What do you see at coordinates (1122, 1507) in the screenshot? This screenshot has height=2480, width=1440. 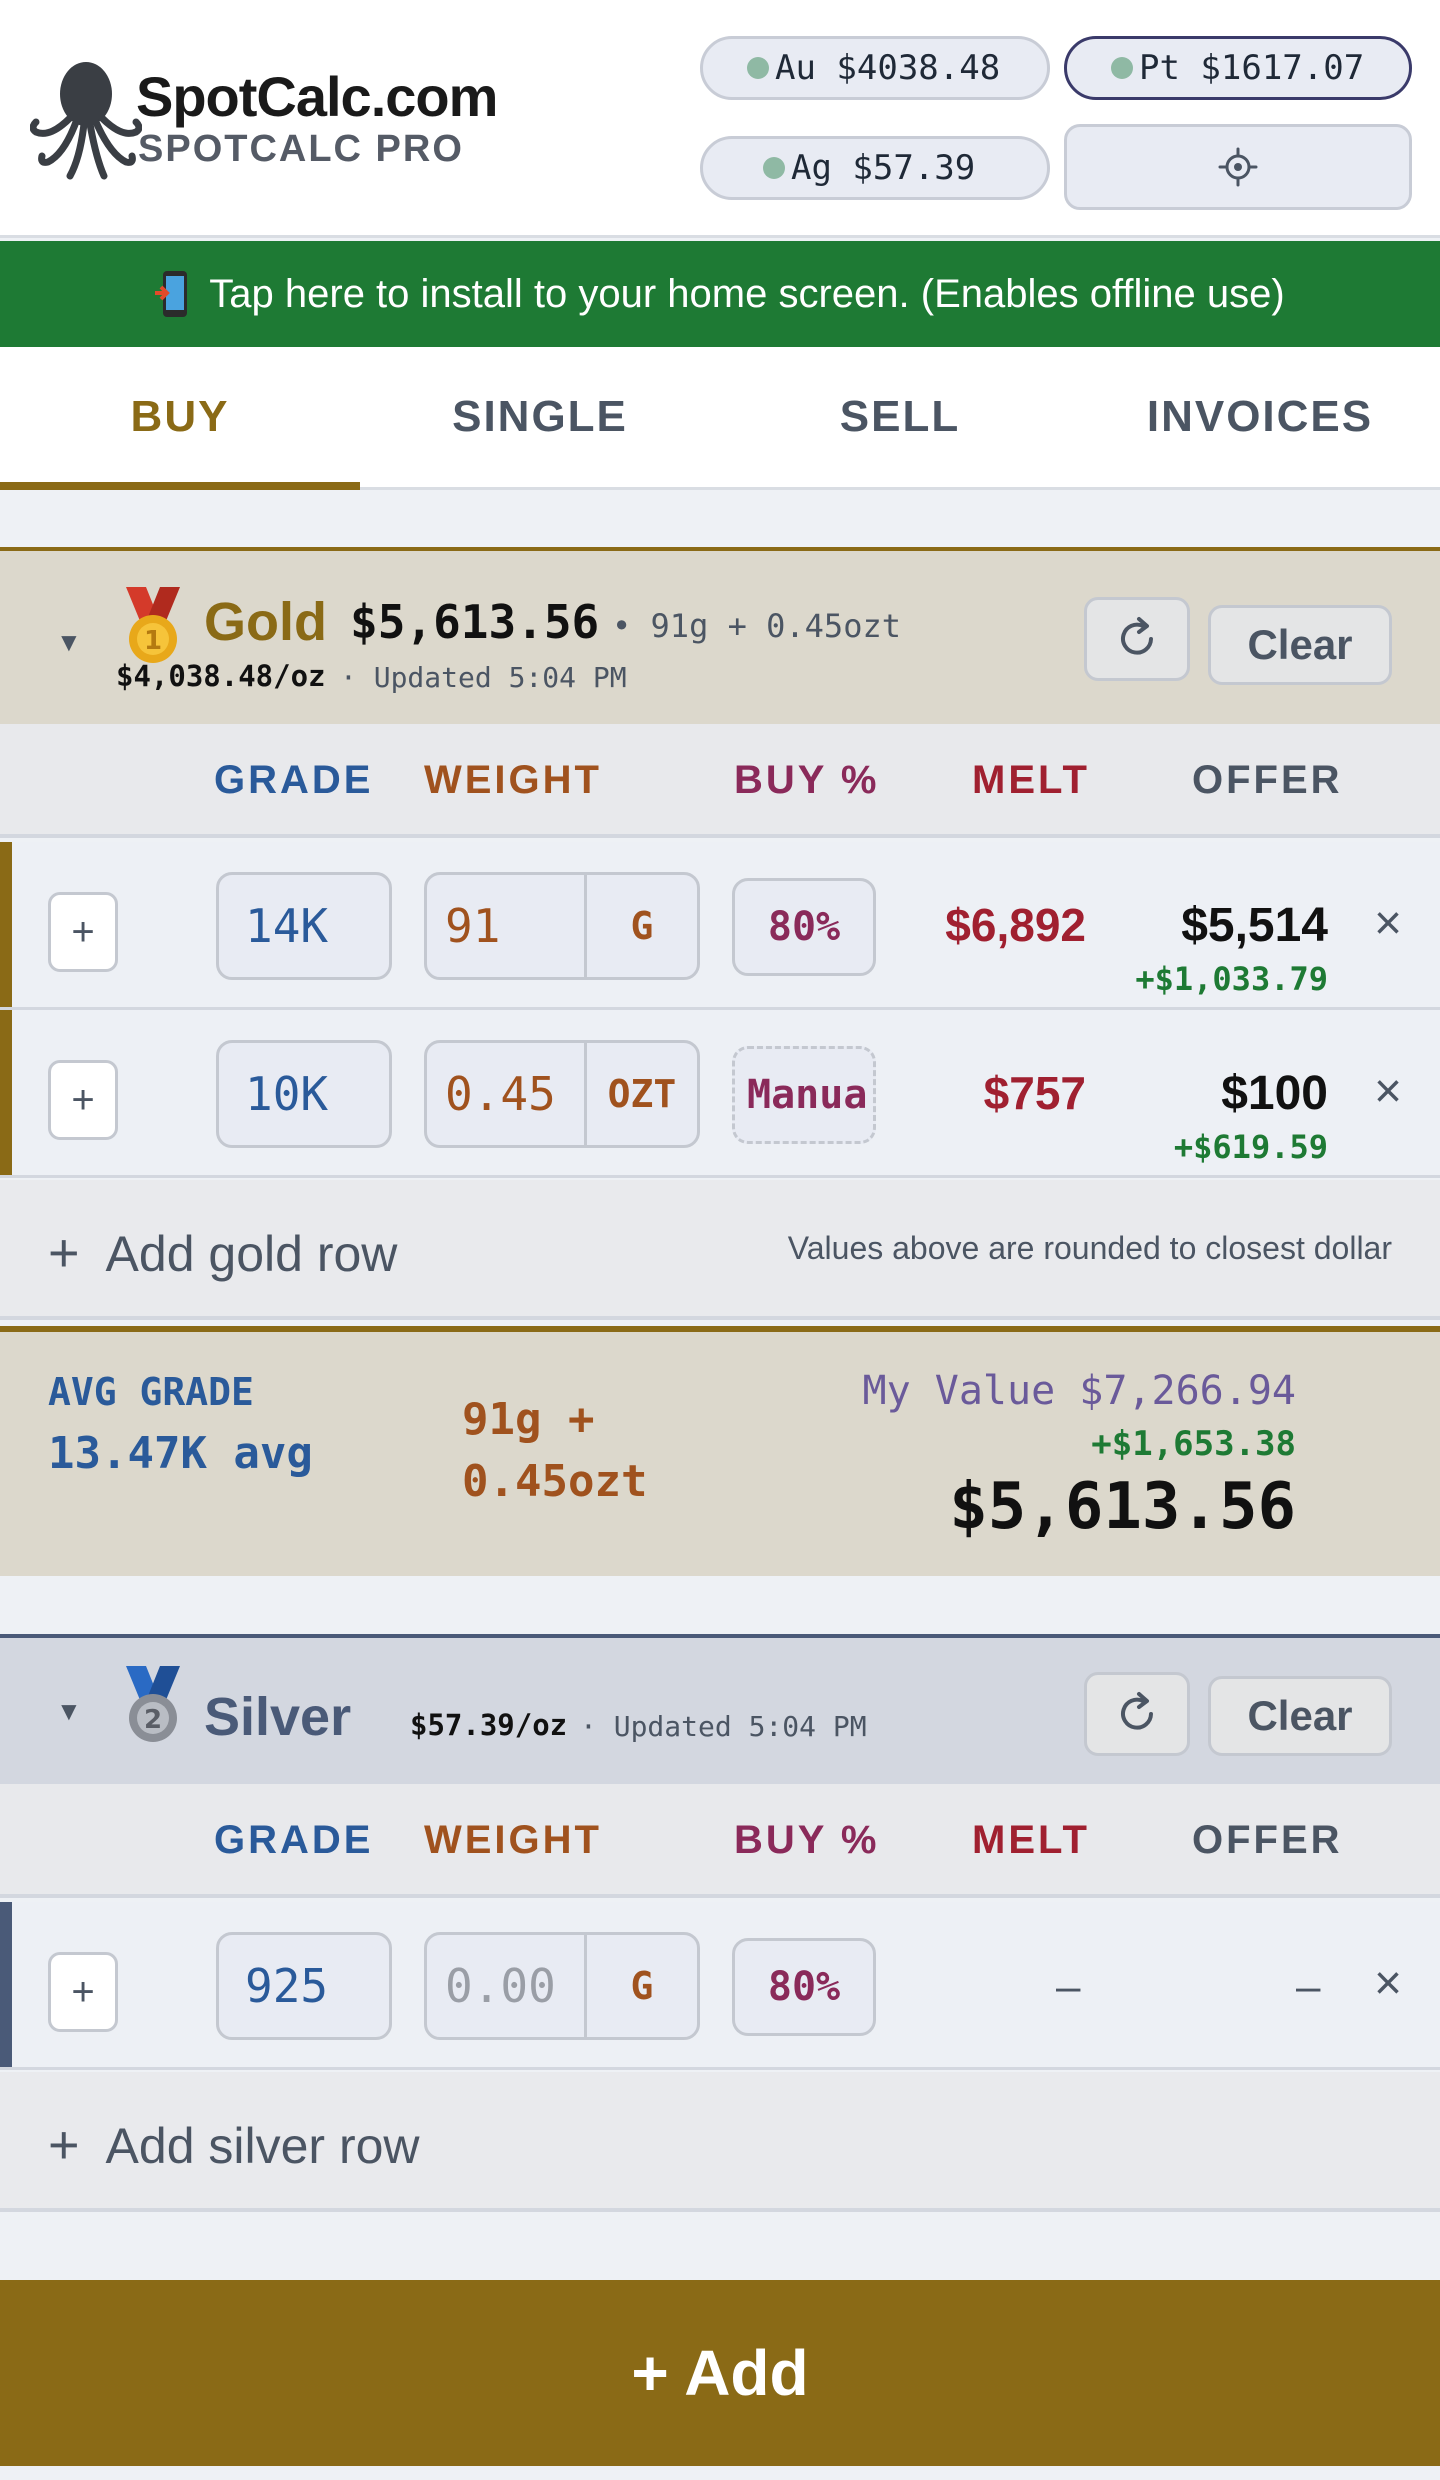 I see `gold-summary-total: $5,613.56` at bounding box center [1122, 1507].